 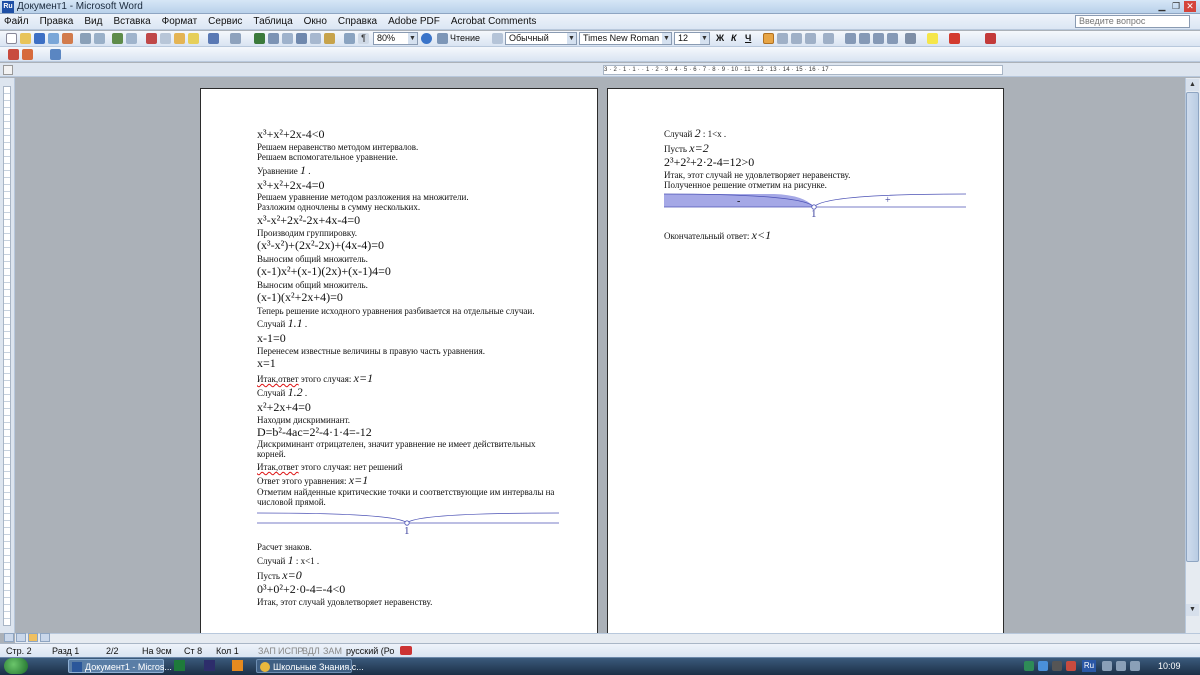 I want to click on help-search-input: Введите вопрос, so click(x=1132, y=21).